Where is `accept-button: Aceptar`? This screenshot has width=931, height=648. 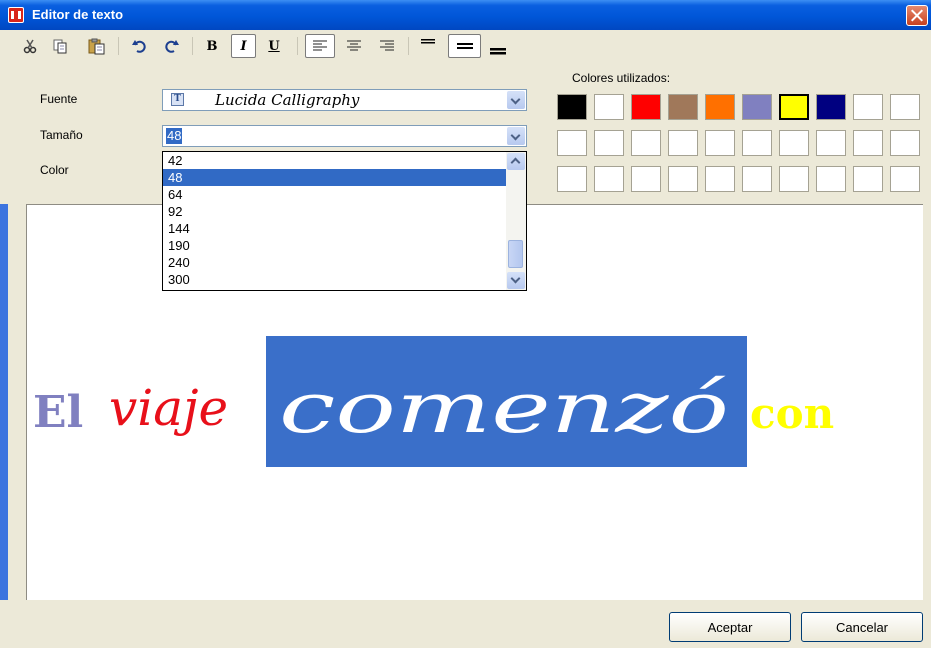 accept-button: Aceptar is located at coordinates (730, 627).